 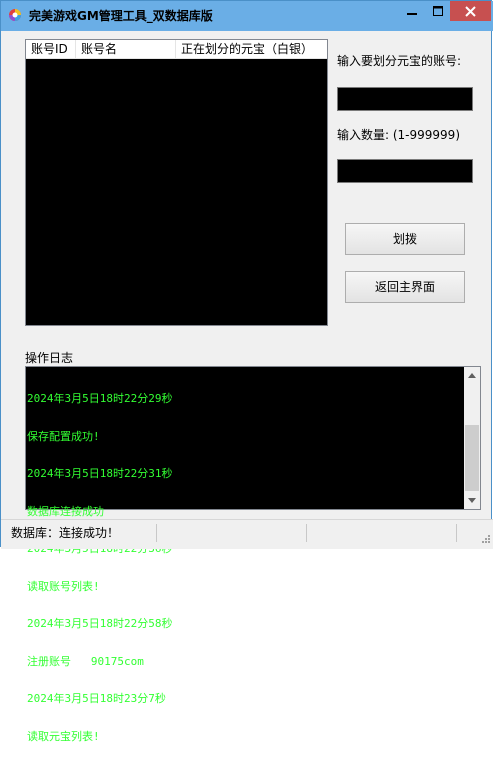 What do you see at coordinates (85, 661) in the screenshot?
I see `log-line: 注册账号 90175com` at bounding box center [85, 661].